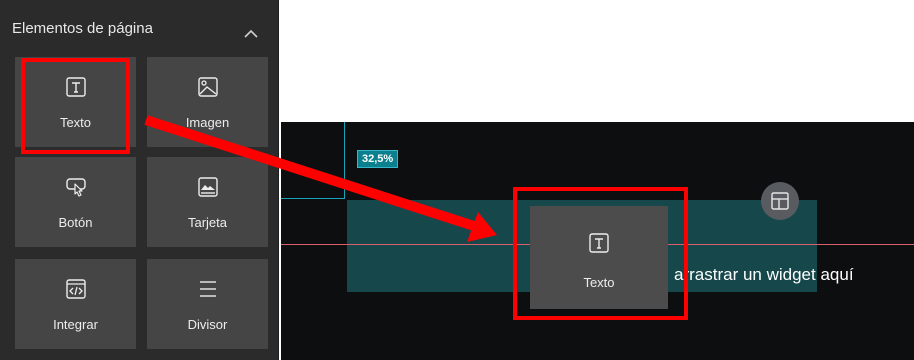 The width and height of the screenshot is (914, 360). What do you see at coordinates (75, 102) in the screenshot?
I see `widget-tile-text: Texto` at bounding box center [75, 102].